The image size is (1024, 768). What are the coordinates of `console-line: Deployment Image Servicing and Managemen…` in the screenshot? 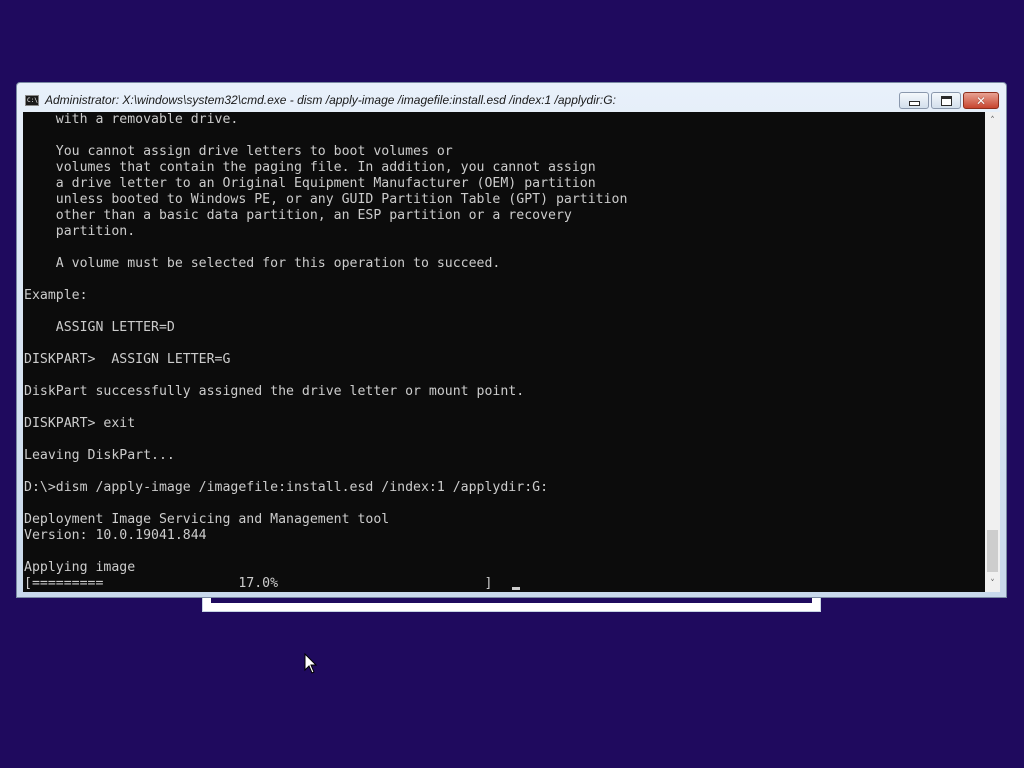 It's located at (207, 519).